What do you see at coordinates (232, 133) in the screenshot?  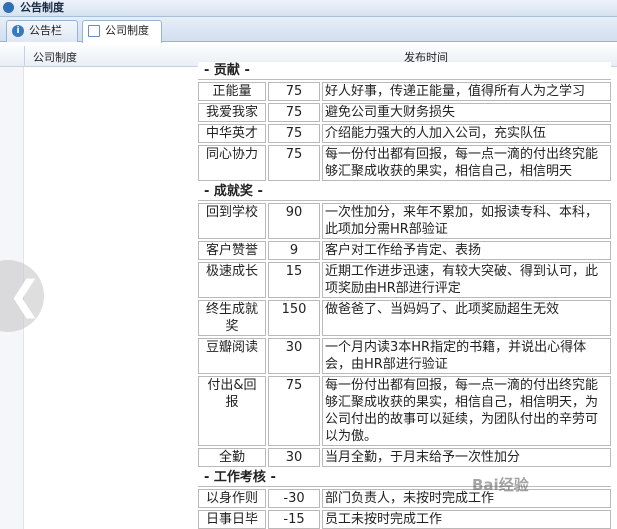 I see `rule-name-cell: 中华英才` at bounding box center [232, 133].